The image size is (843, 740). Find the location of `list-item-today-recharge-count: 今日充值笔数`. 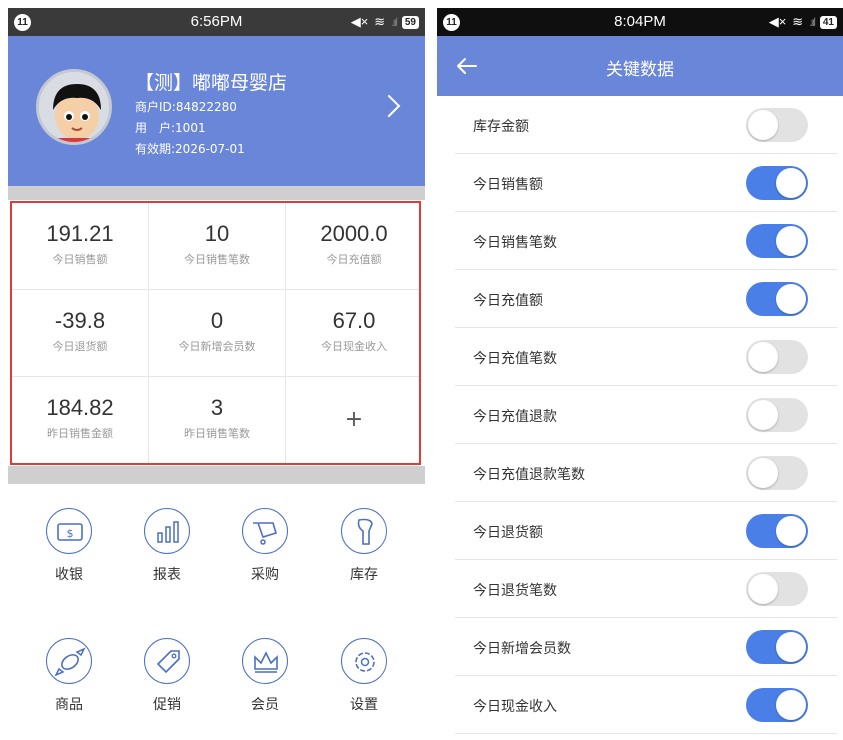

list-item-today-recharge-count: 今日充值笔数 is located at coordinates (646, 357).